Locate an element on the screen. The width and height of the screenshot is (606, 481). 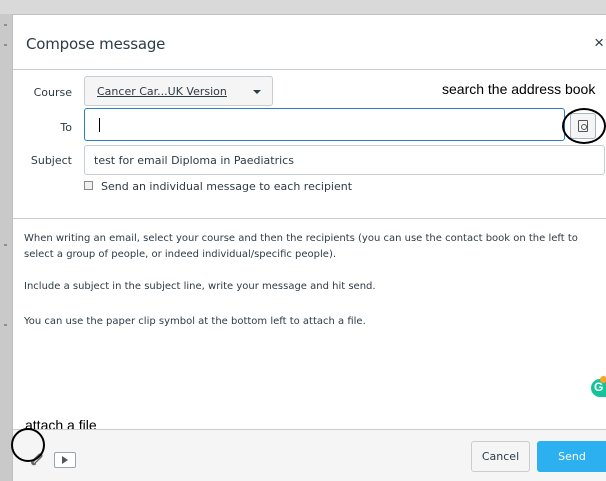
annotation-circle-attach is located at coordinates (28, 445).